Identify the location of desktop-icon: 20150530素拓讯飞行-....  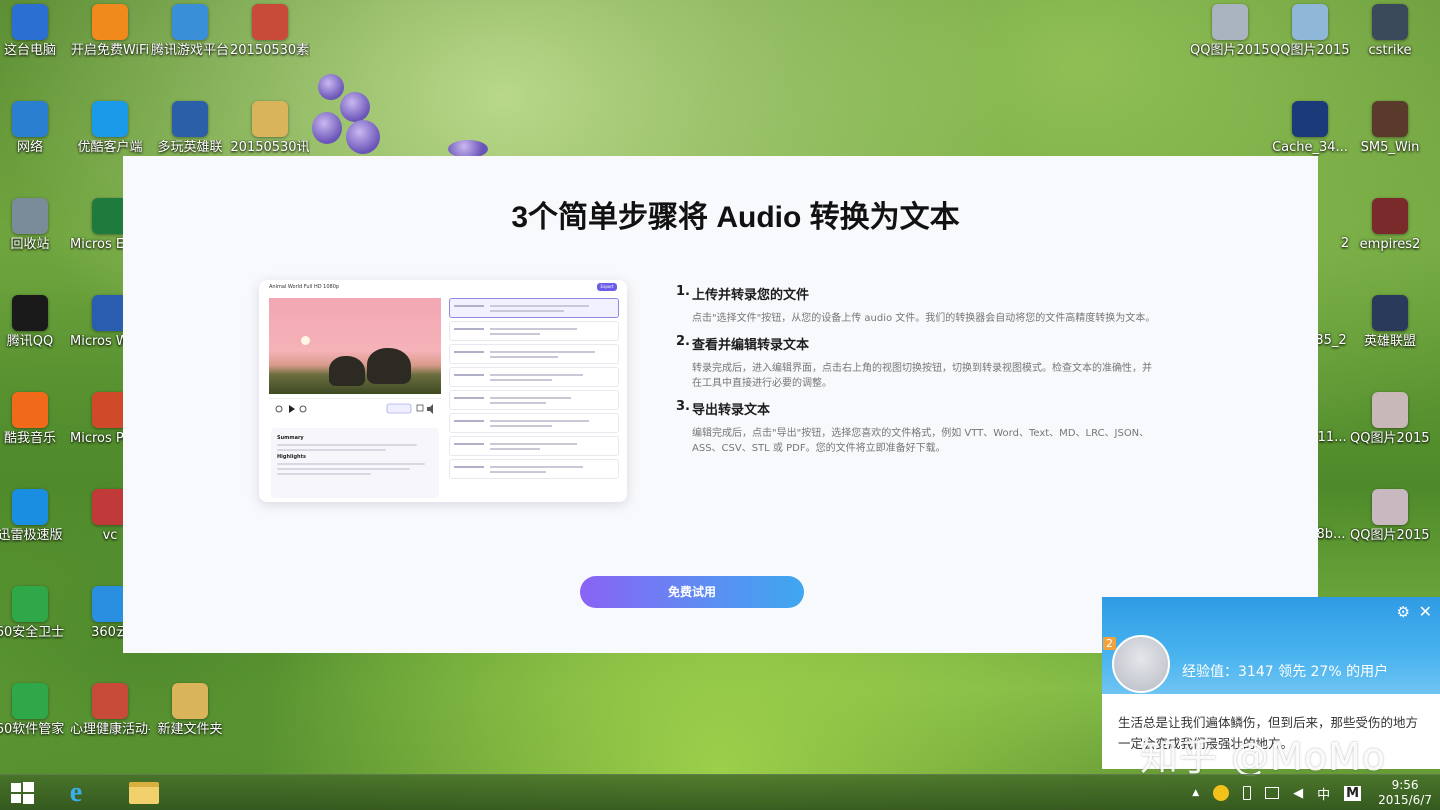
(270, 31).